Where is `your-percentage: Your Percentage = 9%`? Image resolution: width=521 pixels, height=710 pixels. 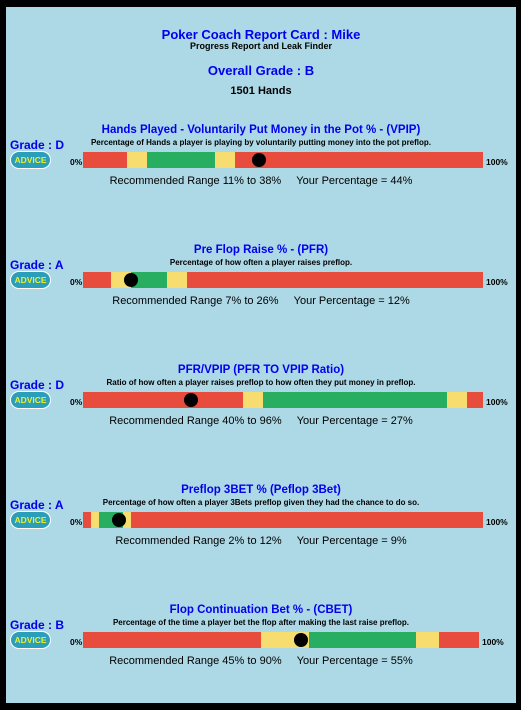 your-percentage: Your Percentage = 9% is located at coordinates (351, 541).